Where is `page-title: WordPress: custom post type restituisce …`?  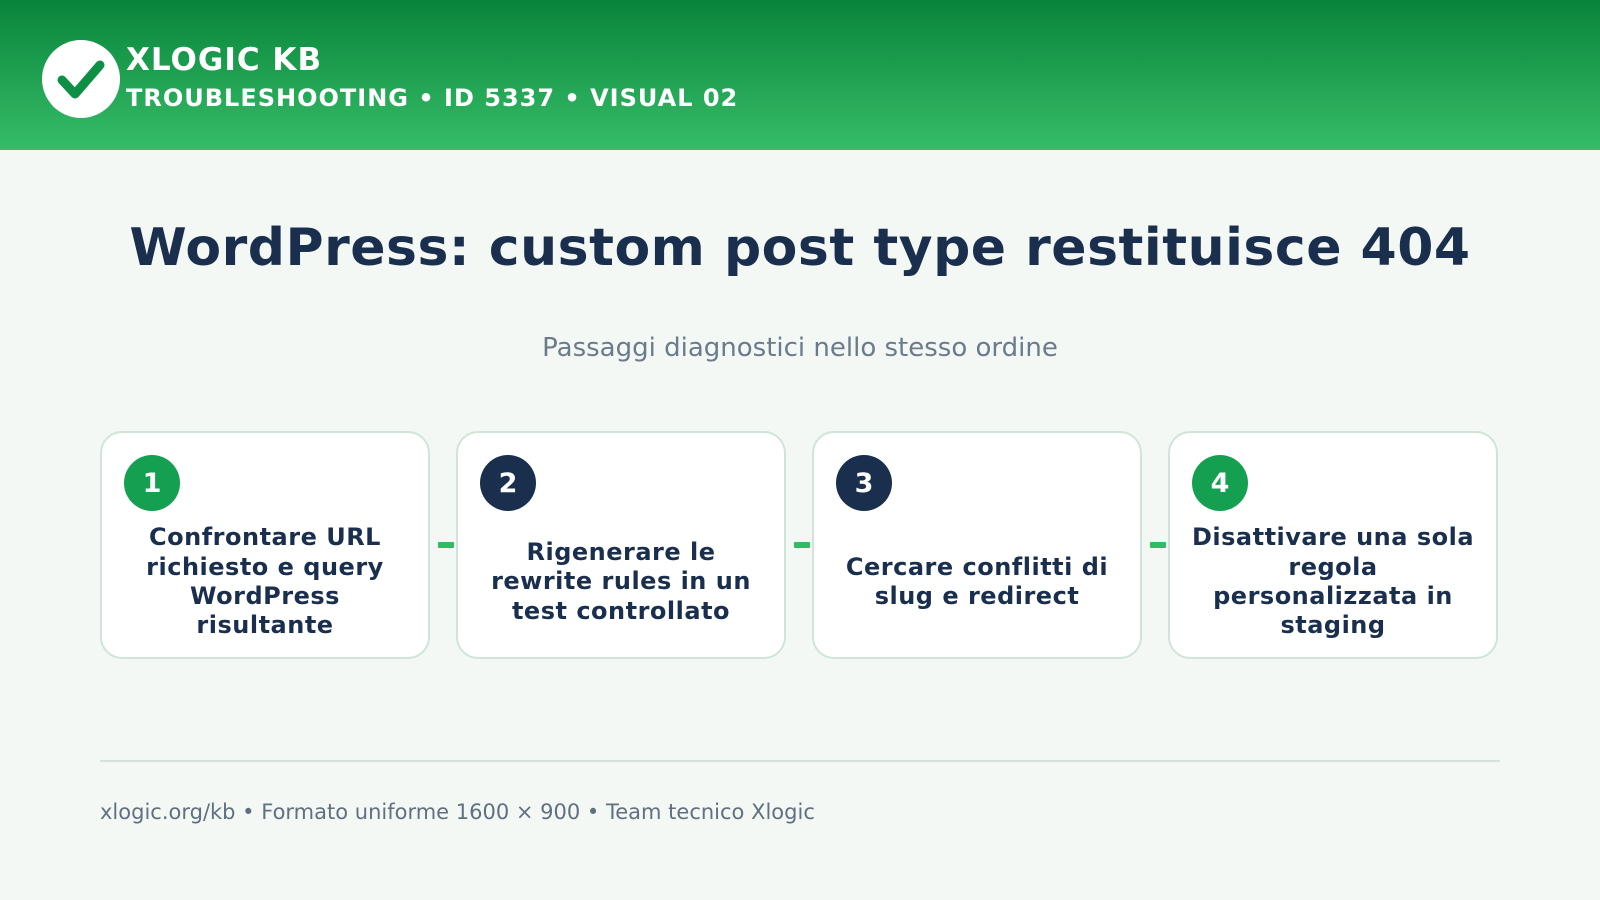 page-title: WordPress: custom post type restituisce … is located at coordinates (800, 248).